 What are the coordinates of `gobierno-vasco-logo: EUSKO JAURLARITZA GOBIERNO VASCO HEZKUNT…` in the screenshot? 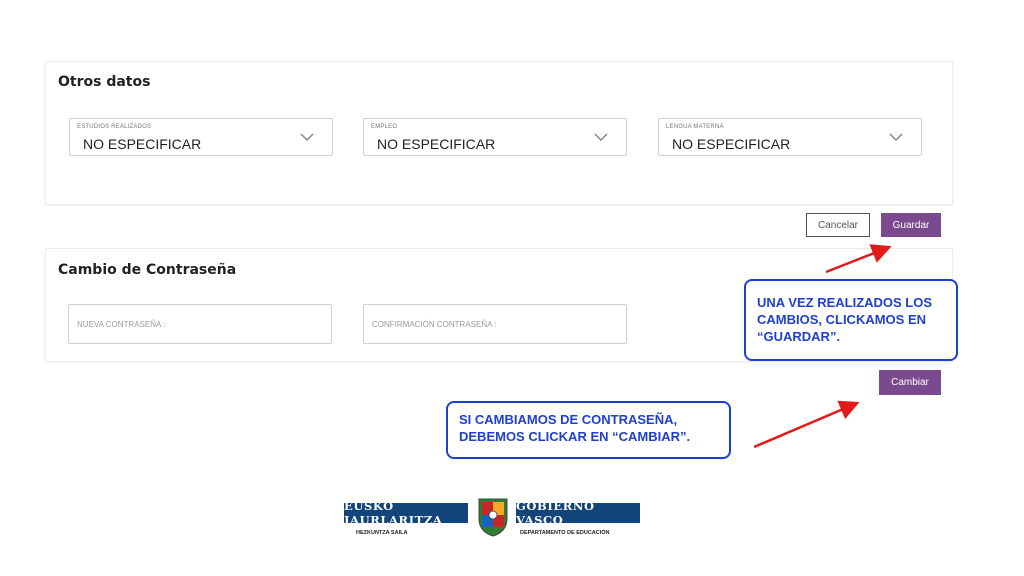 It's located at (492, 519).